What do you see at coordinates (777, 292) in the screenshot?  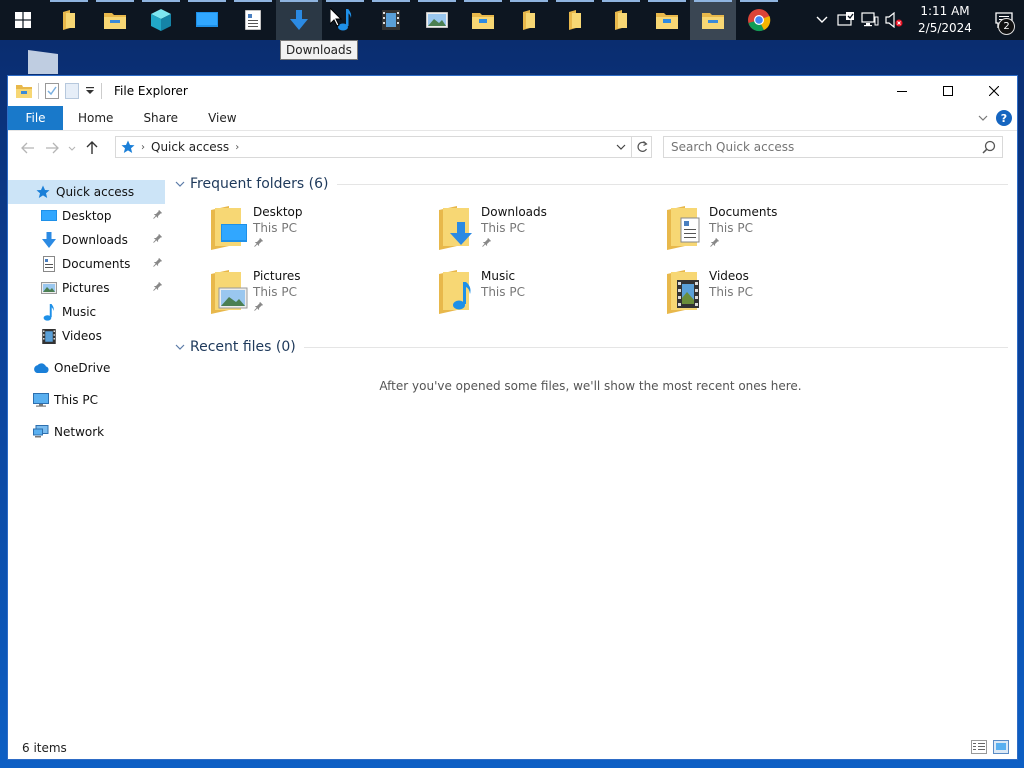 I see `folder-tile-videos: Videos This PC` at bounding box center [777, 292].